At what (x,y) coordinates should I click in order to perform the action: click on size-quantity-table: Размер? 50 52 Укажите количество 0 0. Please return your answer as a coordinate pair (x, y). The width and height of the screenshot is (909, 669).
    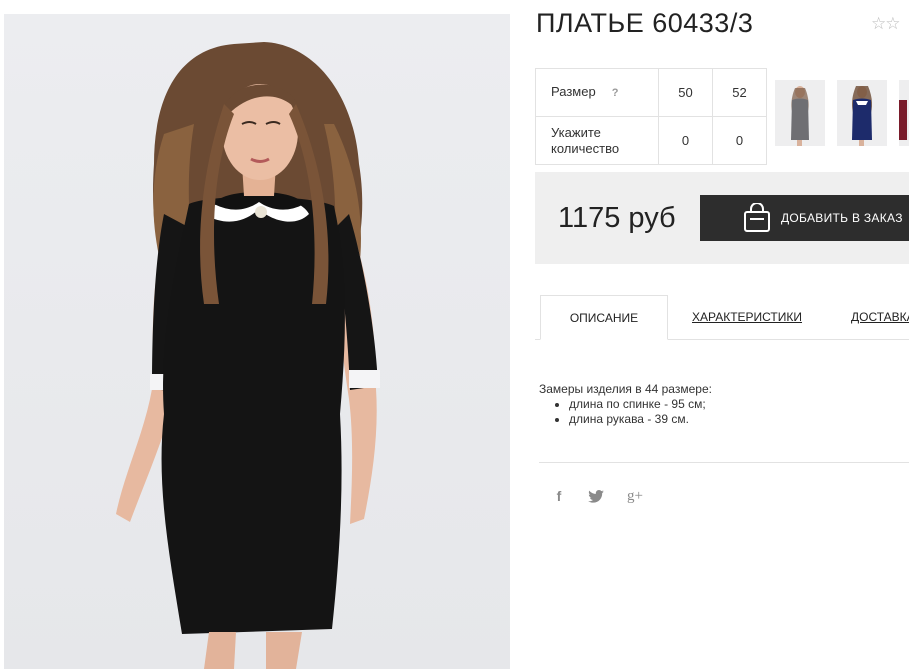
    Looking at the image, I should click on (651, 116).